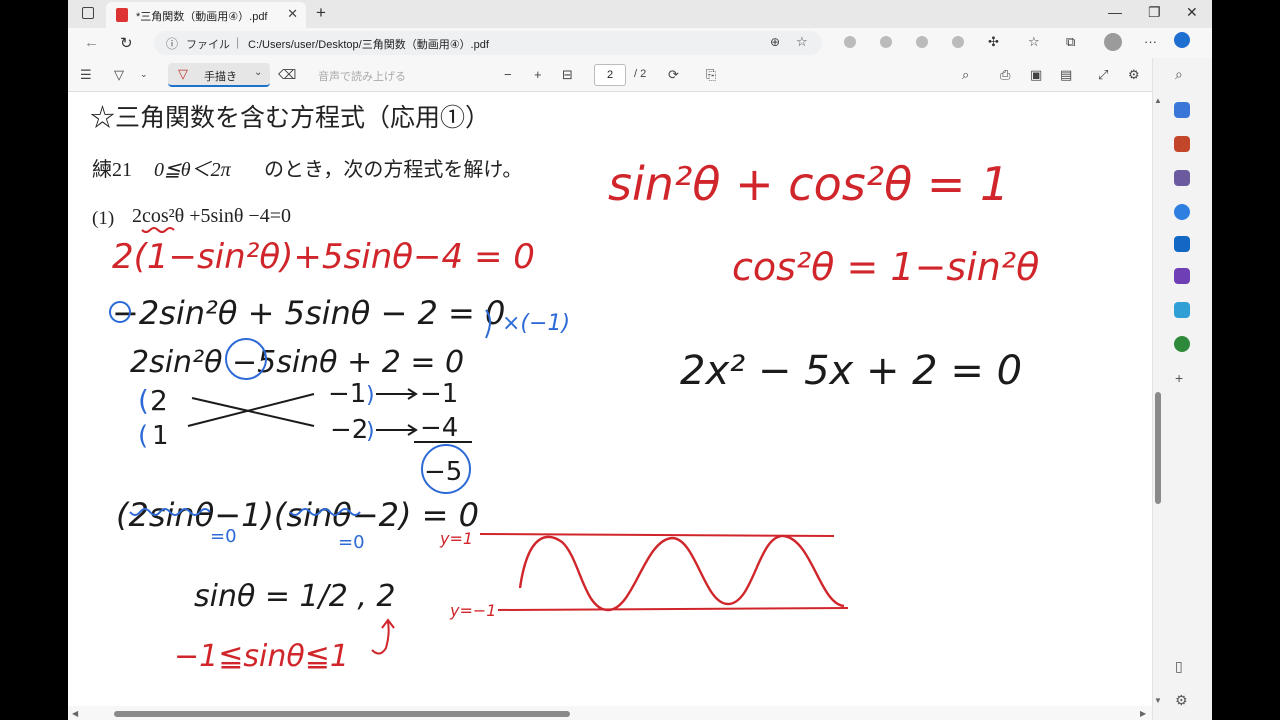 This screenshot has width=1280, height=720. I want to click on y-top-label: y=1, so click(456, 538).